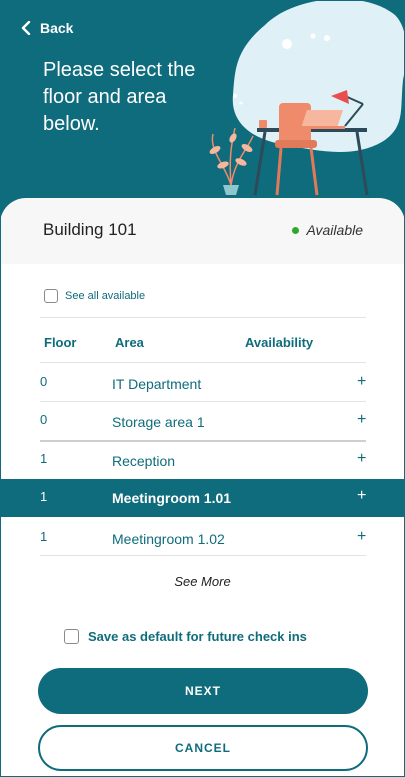  I want to click on status-badge: Available, so click(327, 230).